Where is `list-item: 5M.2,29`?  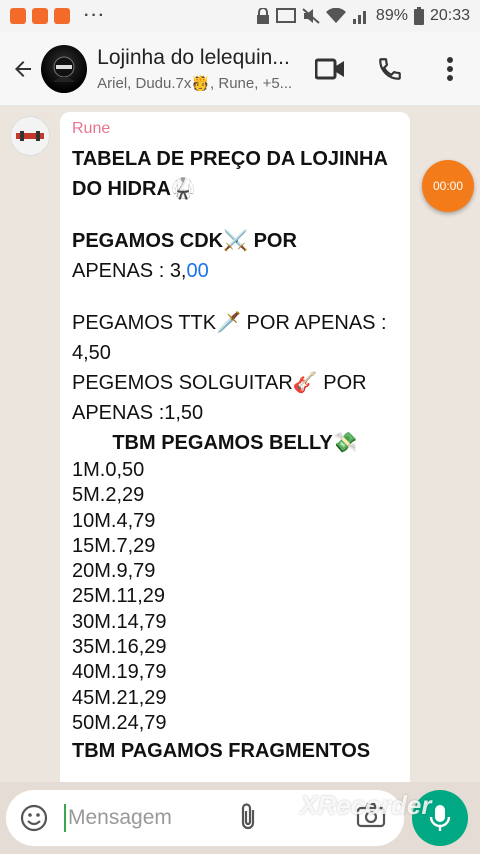 list-item: 5M.2,29 is located at coordinates (108, 495).